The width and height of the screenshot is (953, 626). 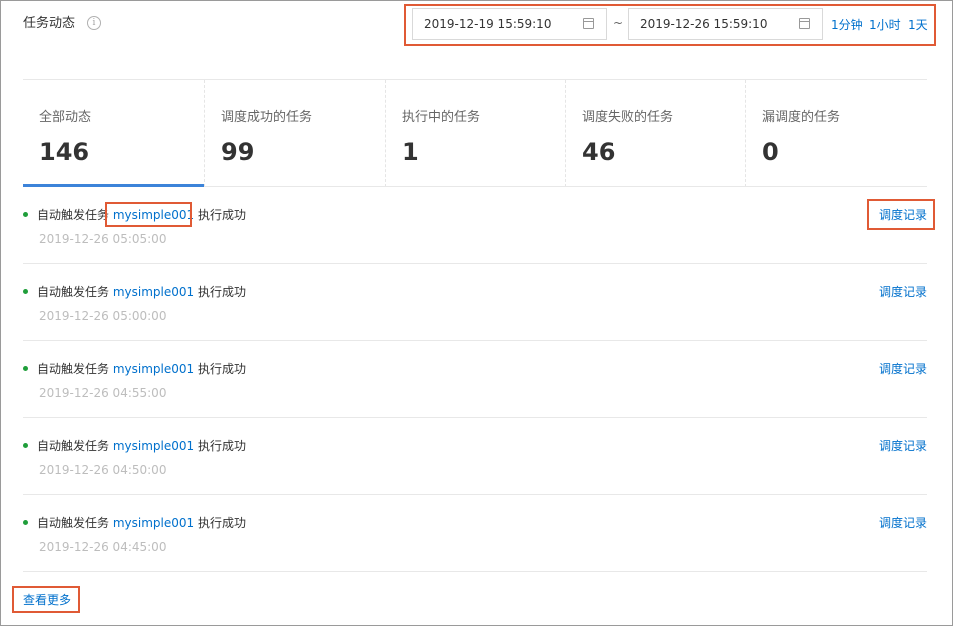 I want to click on start-date-input: 2019-12-19 15:59:10, so click(x=509, y=24).